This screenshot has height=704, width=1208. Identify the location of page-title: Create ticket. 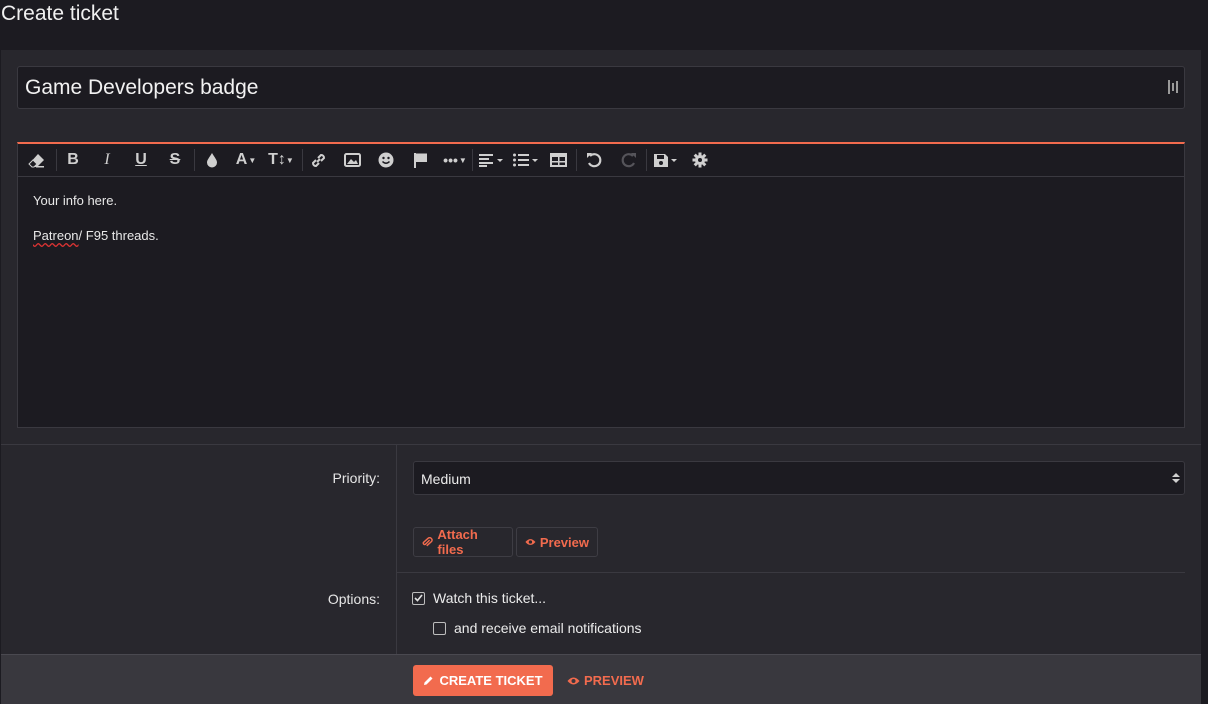
(60, 13).